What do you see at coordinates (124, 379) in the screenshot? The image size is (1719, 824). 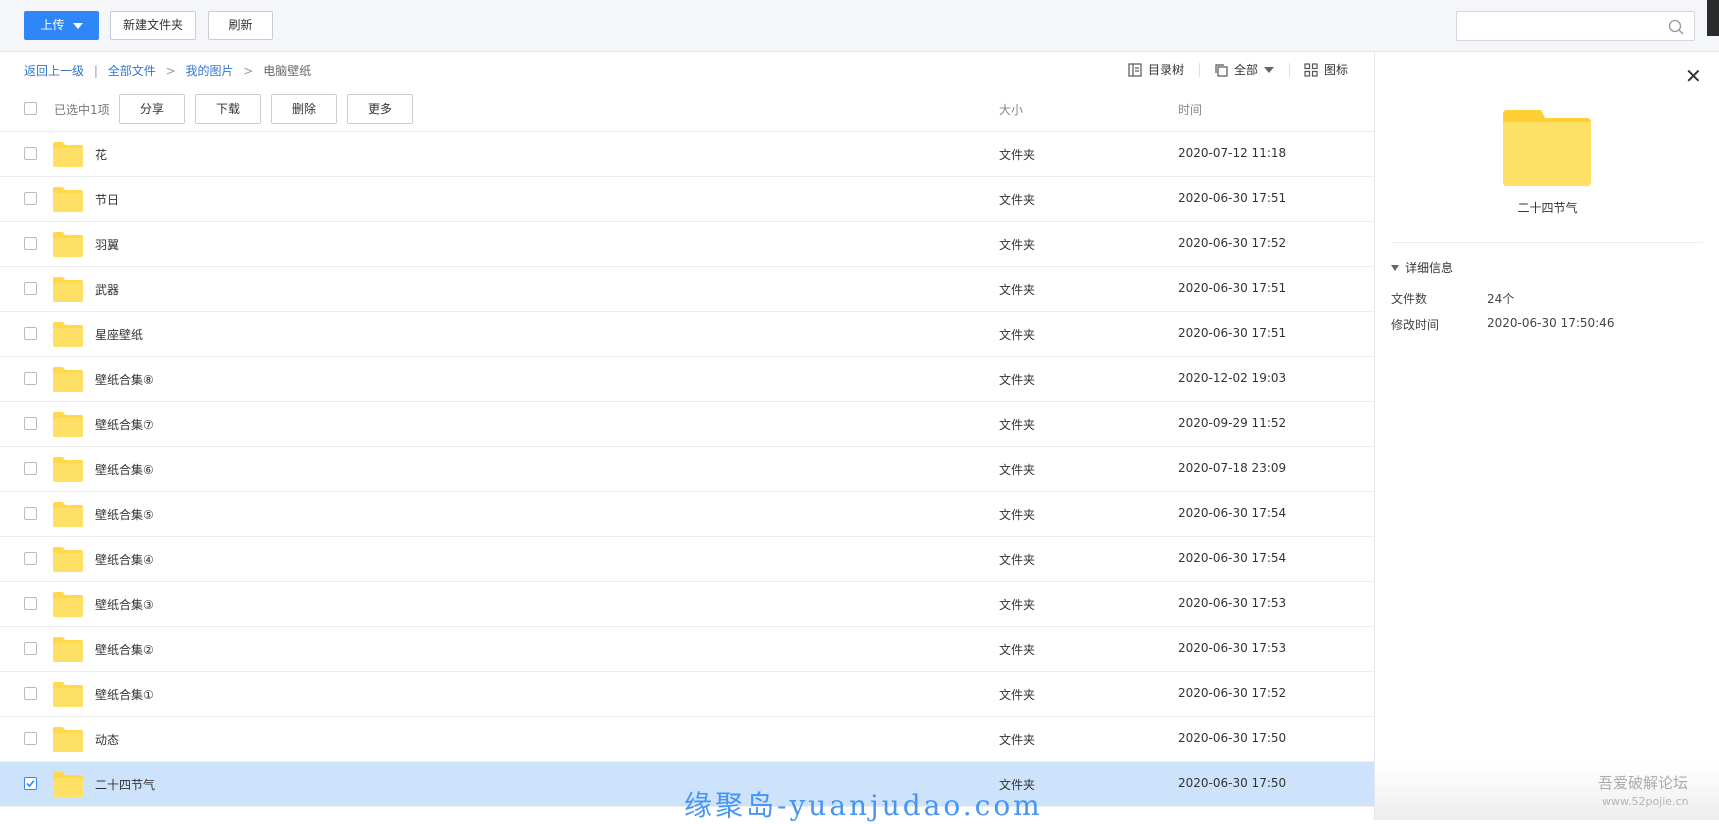 I see `file-name: 壁纸合集⑧` at bounding box center [124, 379].